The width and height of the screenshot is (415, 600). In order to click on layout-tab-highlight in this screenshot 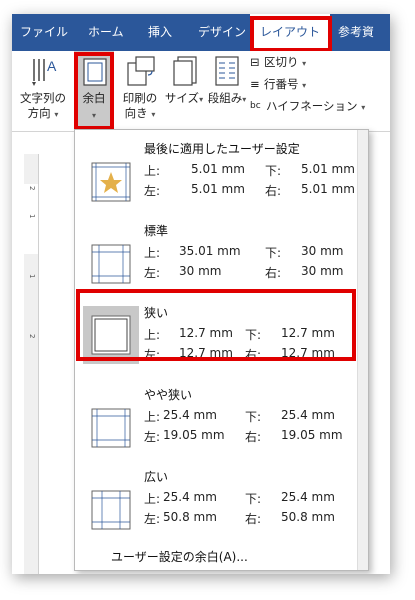, I will do `click(291, 34)`.